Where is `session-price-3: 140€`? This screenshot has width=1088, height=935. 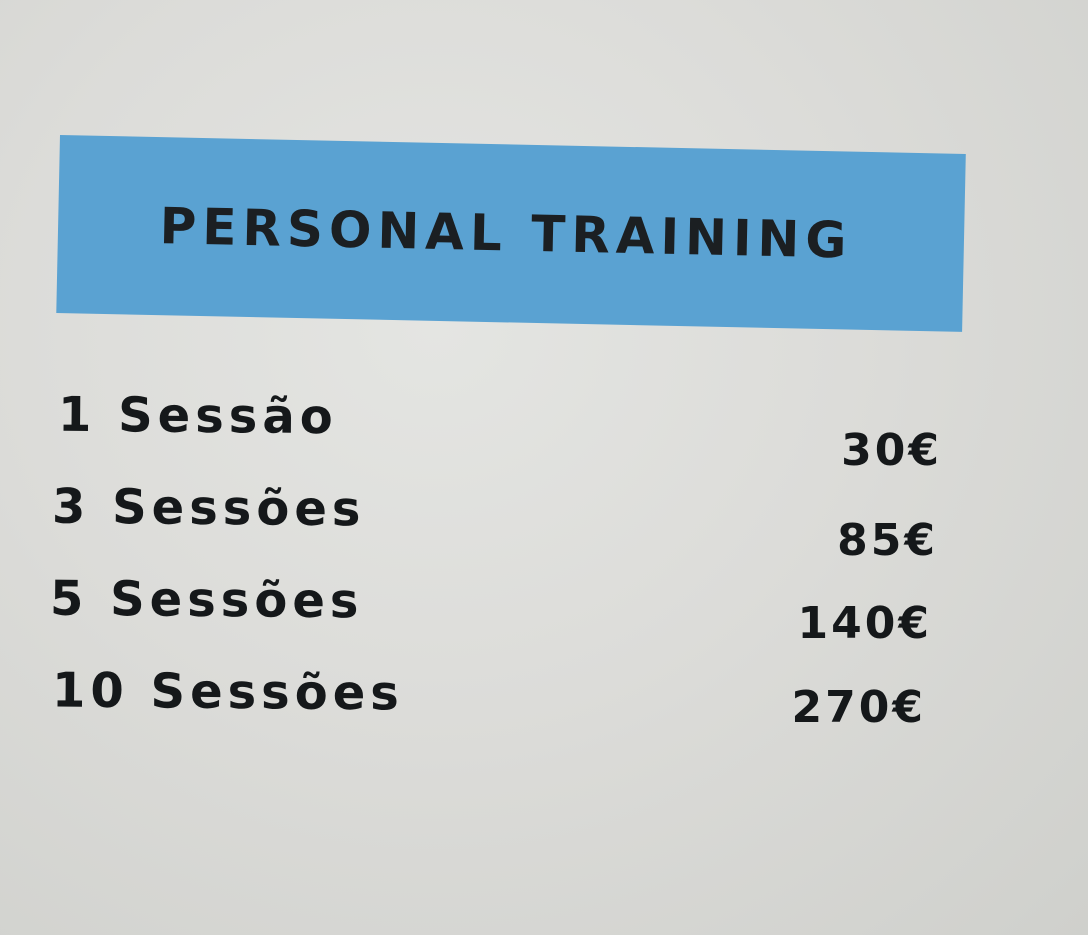 session-price-3: 140€ is located at coordinates (864, 623).